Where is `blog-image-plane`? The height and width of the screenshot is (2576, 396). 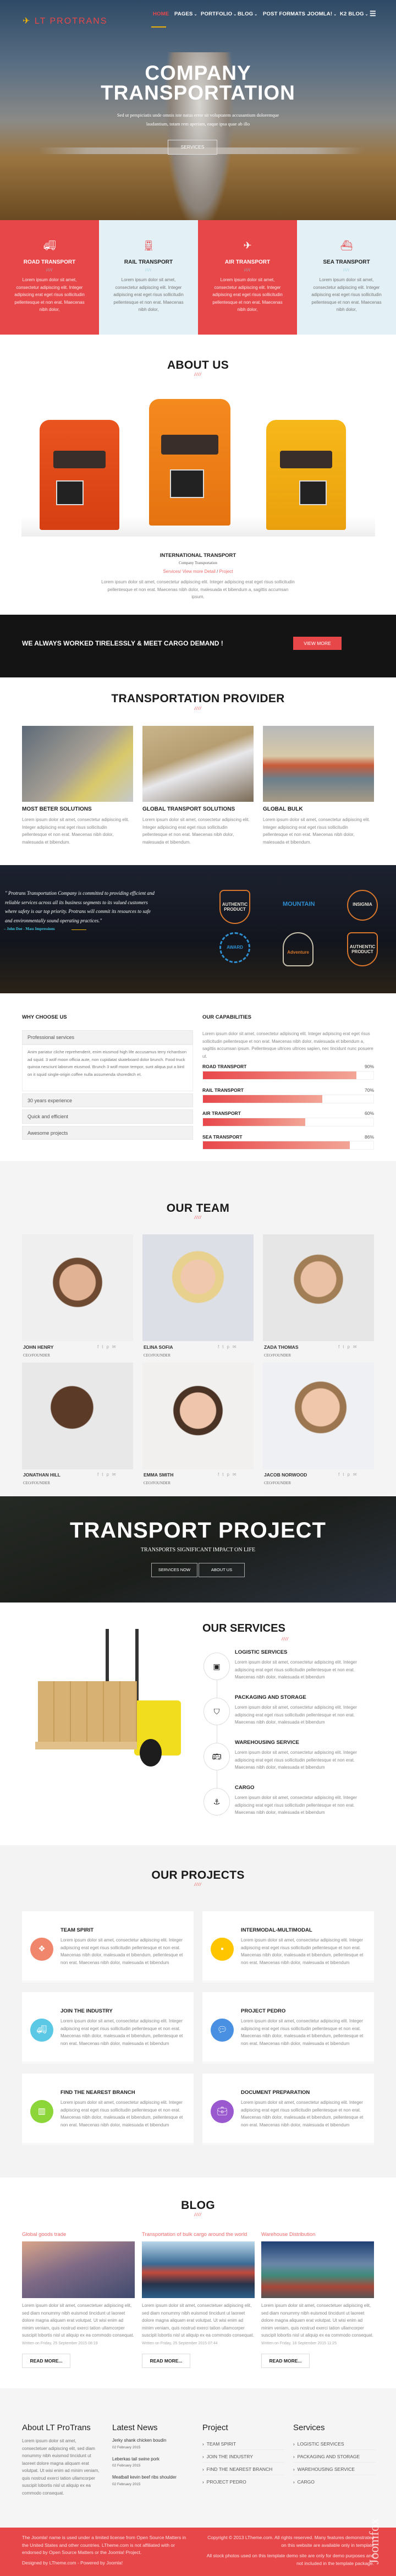 blog-image-plane is located at coordinates (78, 2269).